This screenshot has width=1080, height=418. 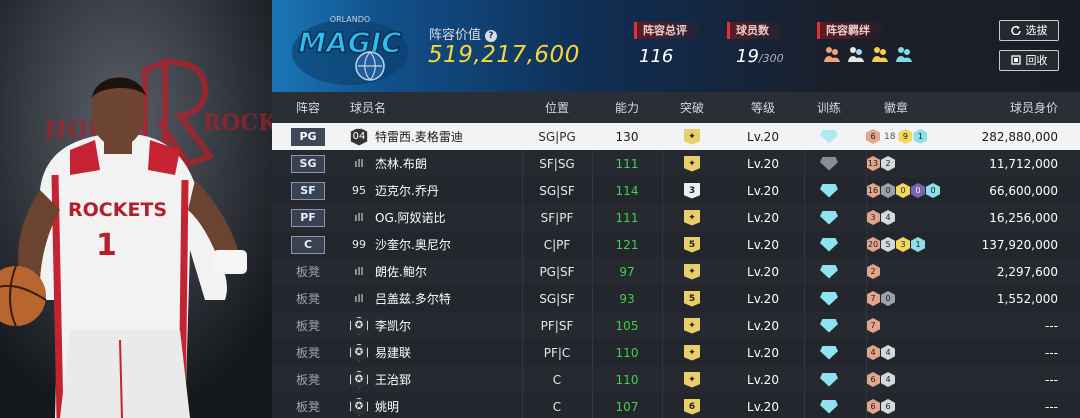 What do you see at coordinates (1029, 60) in the screenshot?
I see `recycle-button: 回收` at bounding box center [1029, 60].